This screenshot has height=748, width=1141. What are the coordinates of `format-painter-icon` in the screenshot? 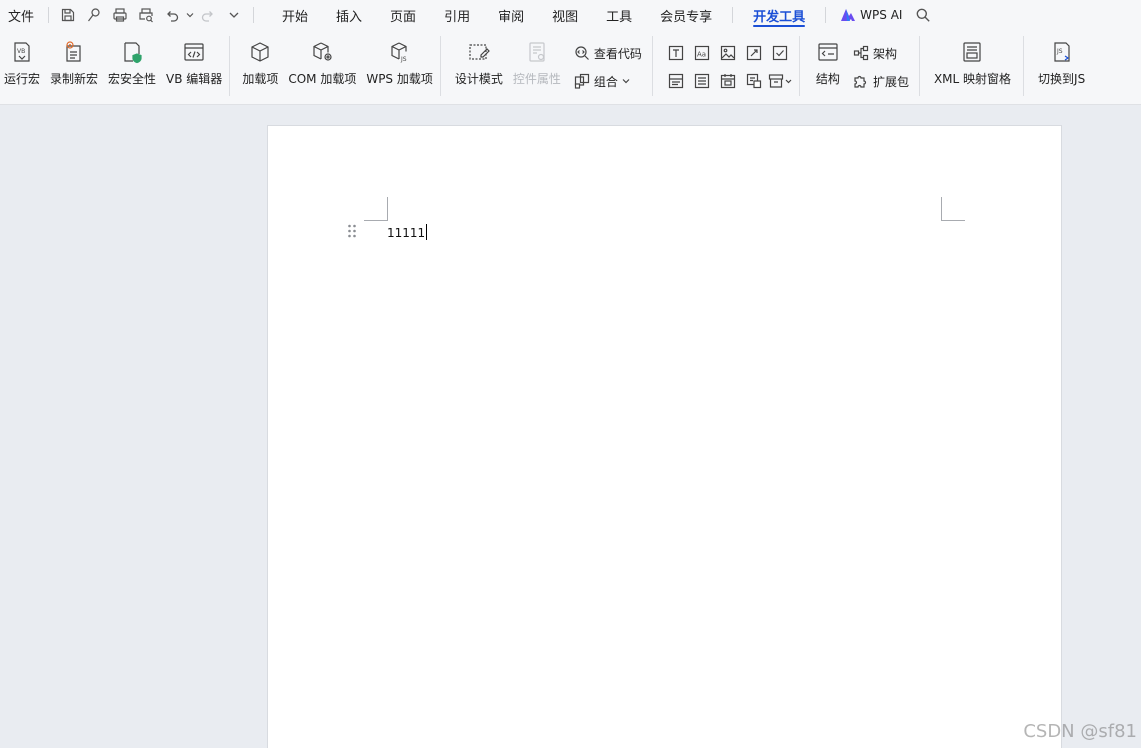 It's located at (94, 15).